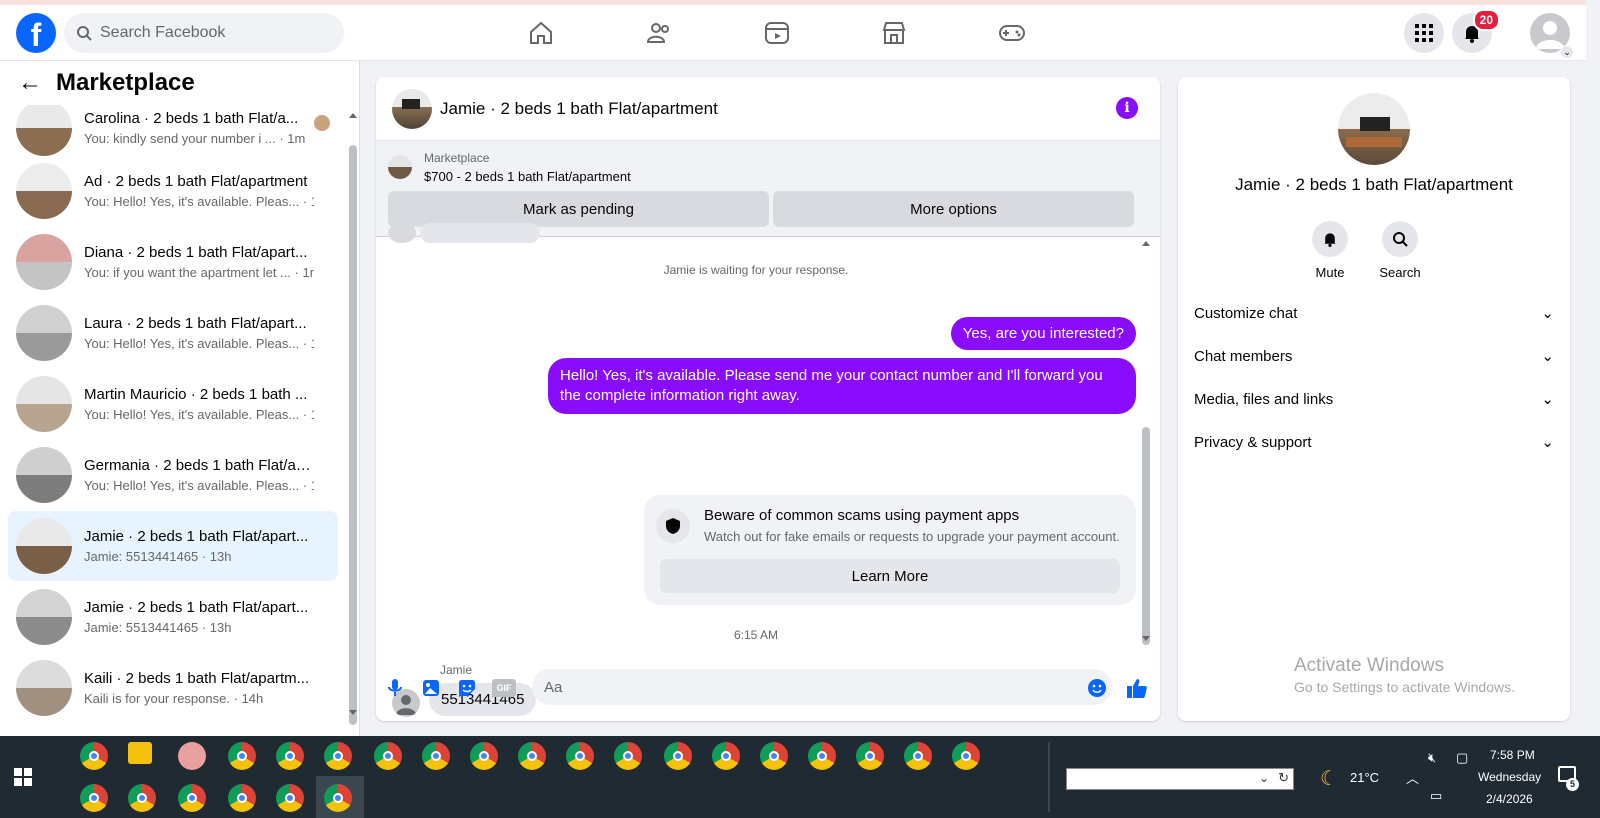 This screenshot has width=1600, height=818. Describe the element at coordinates (1424, 33) in the screenshot. I see `menu-grid-button` at that location.